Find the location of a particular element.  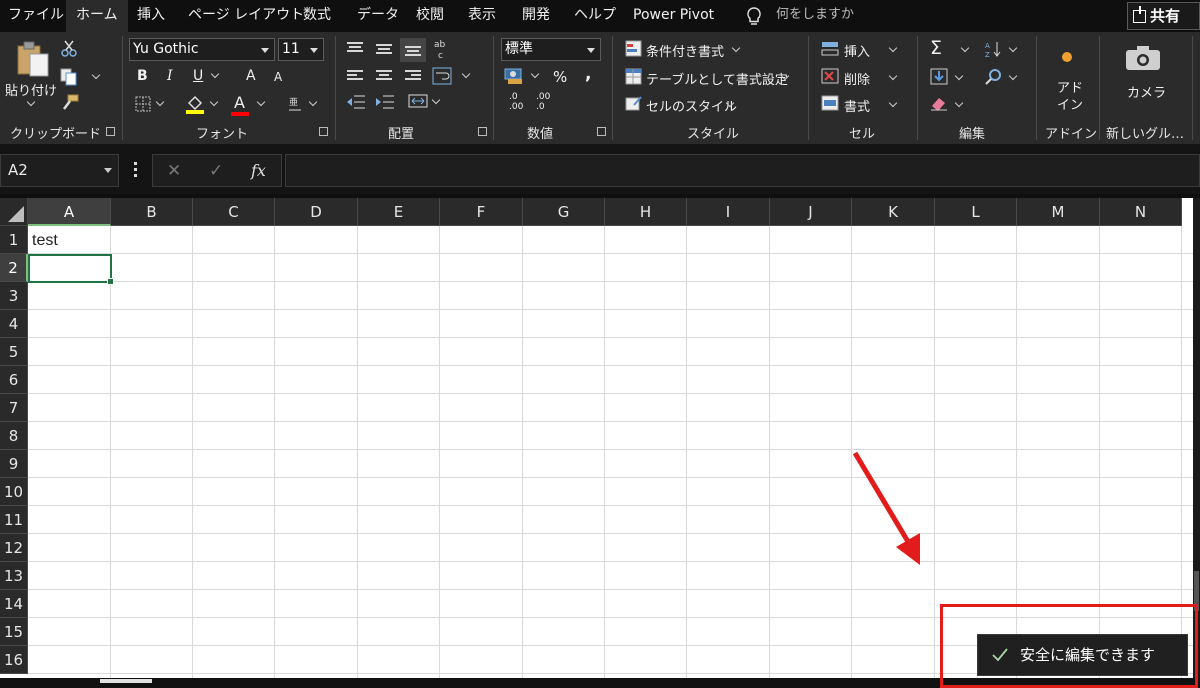

delete-cells-dropdown-chevron-icon is located at coordinates (893, 76).